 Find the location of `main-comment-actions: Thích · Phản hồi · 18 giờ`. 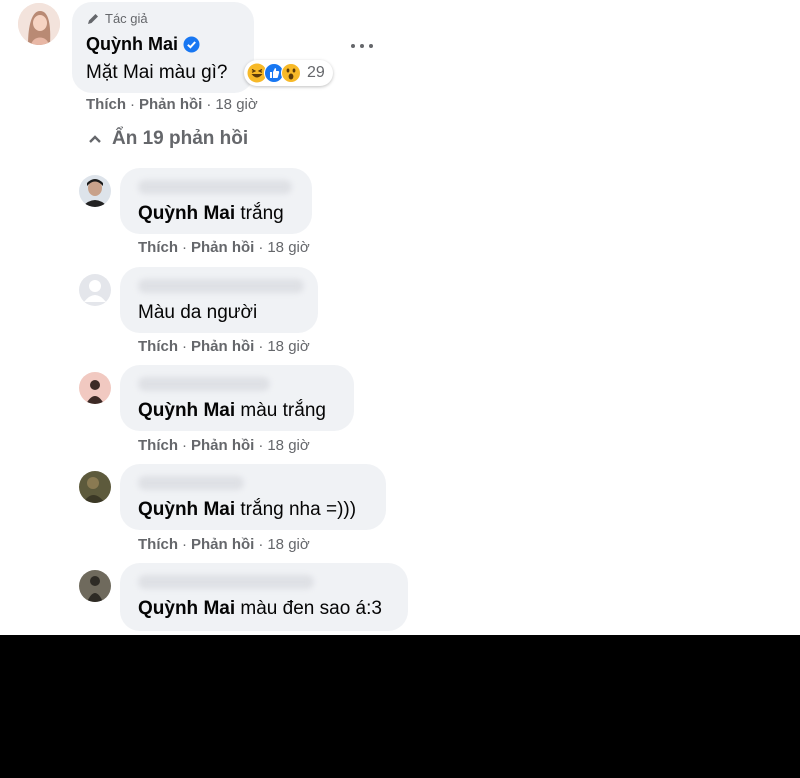

main-comment-actions: Thích · Phản hồi · 18 giờ is located at coordinates (172, 104).